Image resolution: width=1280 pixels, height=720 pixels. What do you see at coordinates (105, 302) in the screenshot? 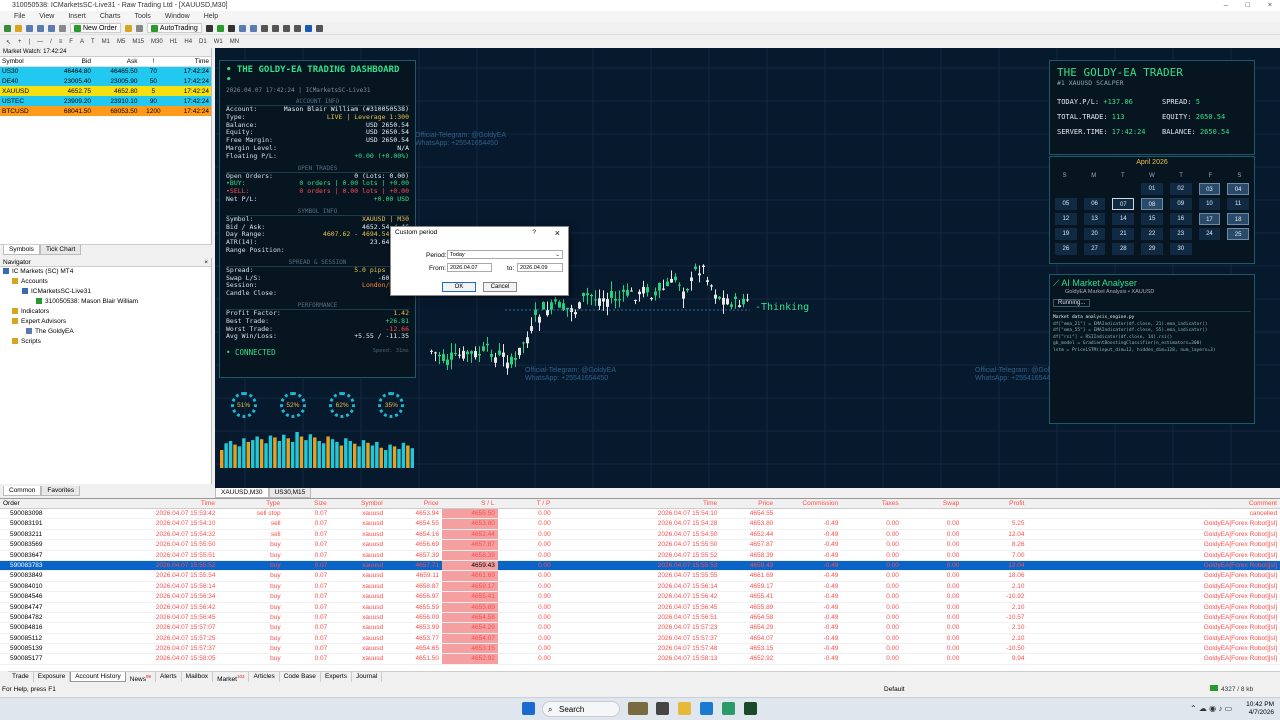
I see `nav-account-item: 310050538: Mason Blair William` at bounding box center [105, 302].